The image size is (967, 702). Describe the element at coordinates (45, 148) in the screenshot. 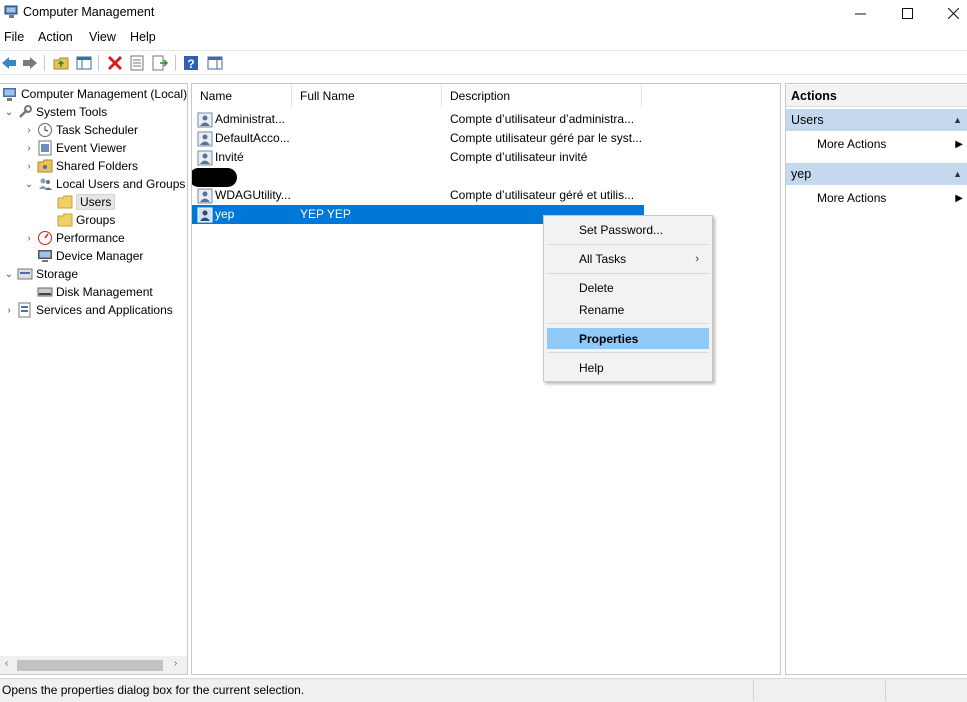

I see `event-log-icon` at that location.